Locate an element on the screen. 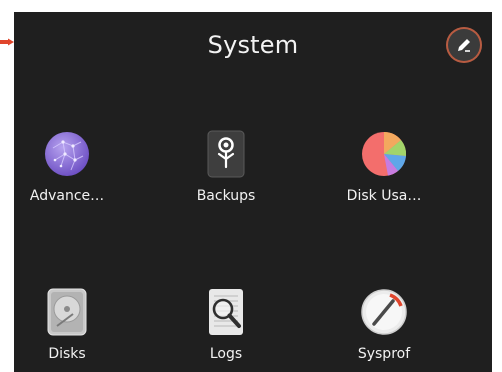 The width and height of the screenshot is (502, 372). pencil-icon is located at coordinates (464, 45).